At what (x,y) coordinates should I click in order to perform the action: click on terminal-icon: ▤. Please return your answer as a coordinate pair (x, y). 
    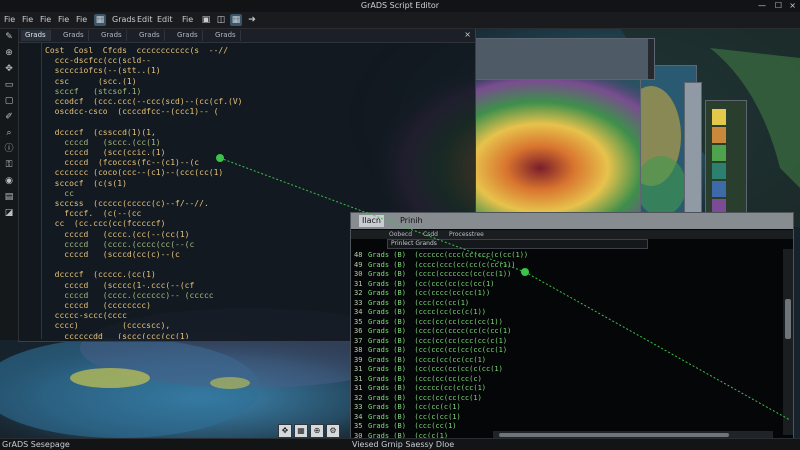
    Looking at the image, I should click on (9, 197).